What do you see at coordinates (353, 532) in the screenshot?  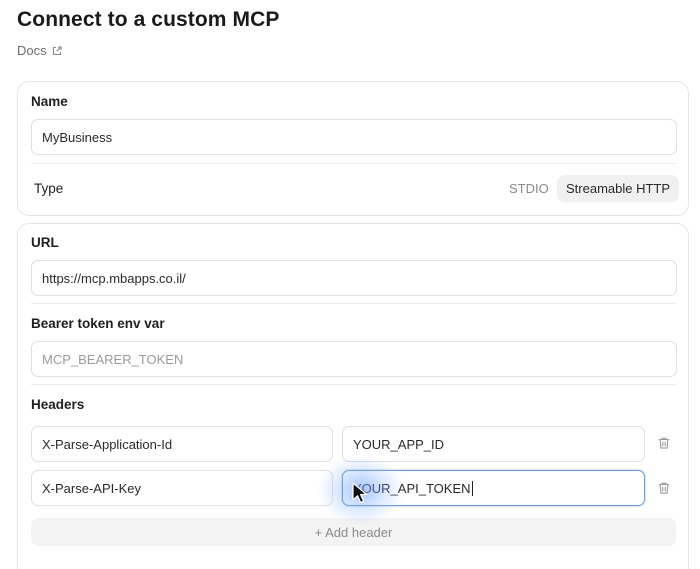 I see `add-header-button: + Add header` at bounding box center [353, 532].